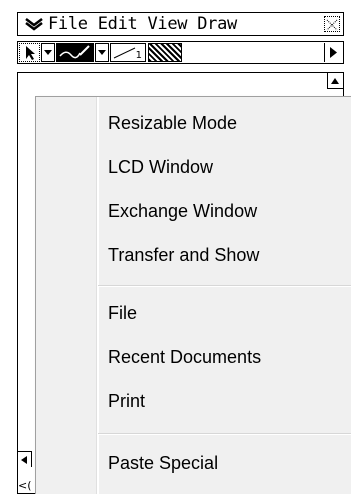  I want to click on menu-draw: Draw, so click(217, 24).